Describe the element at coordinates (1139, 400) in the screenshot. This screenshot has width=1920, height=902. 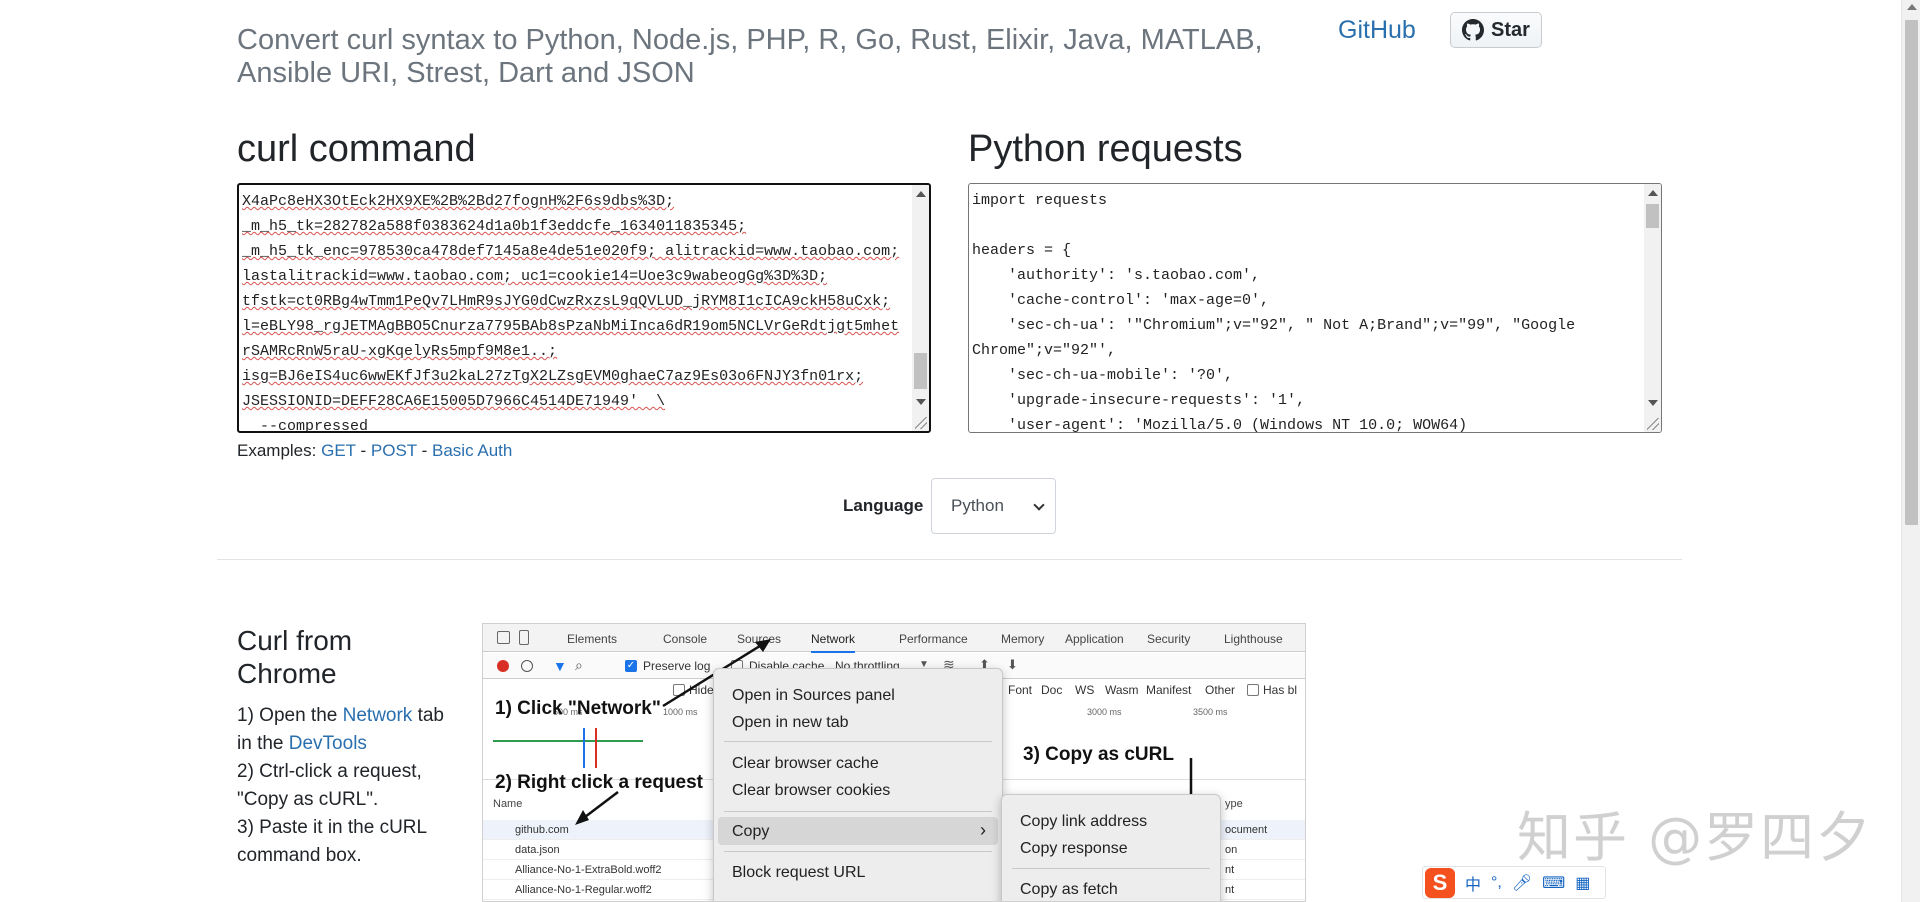
I see `code-line: 'upgrade-insecure-requests': '1',` at that location.